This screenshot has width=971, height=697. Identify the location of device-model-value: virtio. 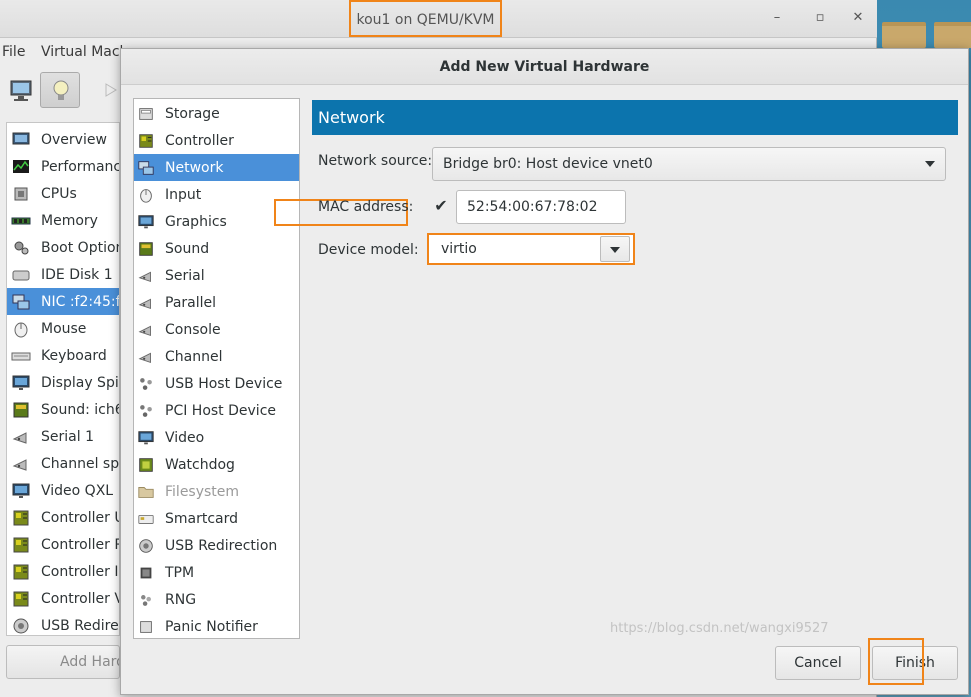
(459, 249).